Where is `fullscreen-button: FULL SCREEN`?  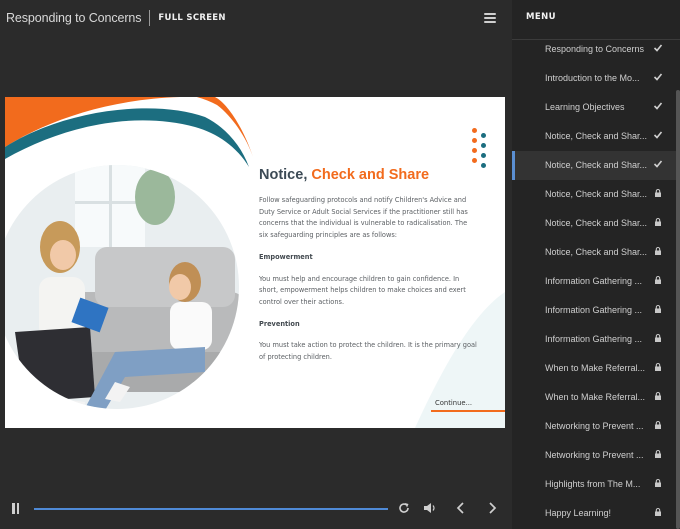 fullscreen-button: FULL SCREEN is located at coordinates (191, 18).